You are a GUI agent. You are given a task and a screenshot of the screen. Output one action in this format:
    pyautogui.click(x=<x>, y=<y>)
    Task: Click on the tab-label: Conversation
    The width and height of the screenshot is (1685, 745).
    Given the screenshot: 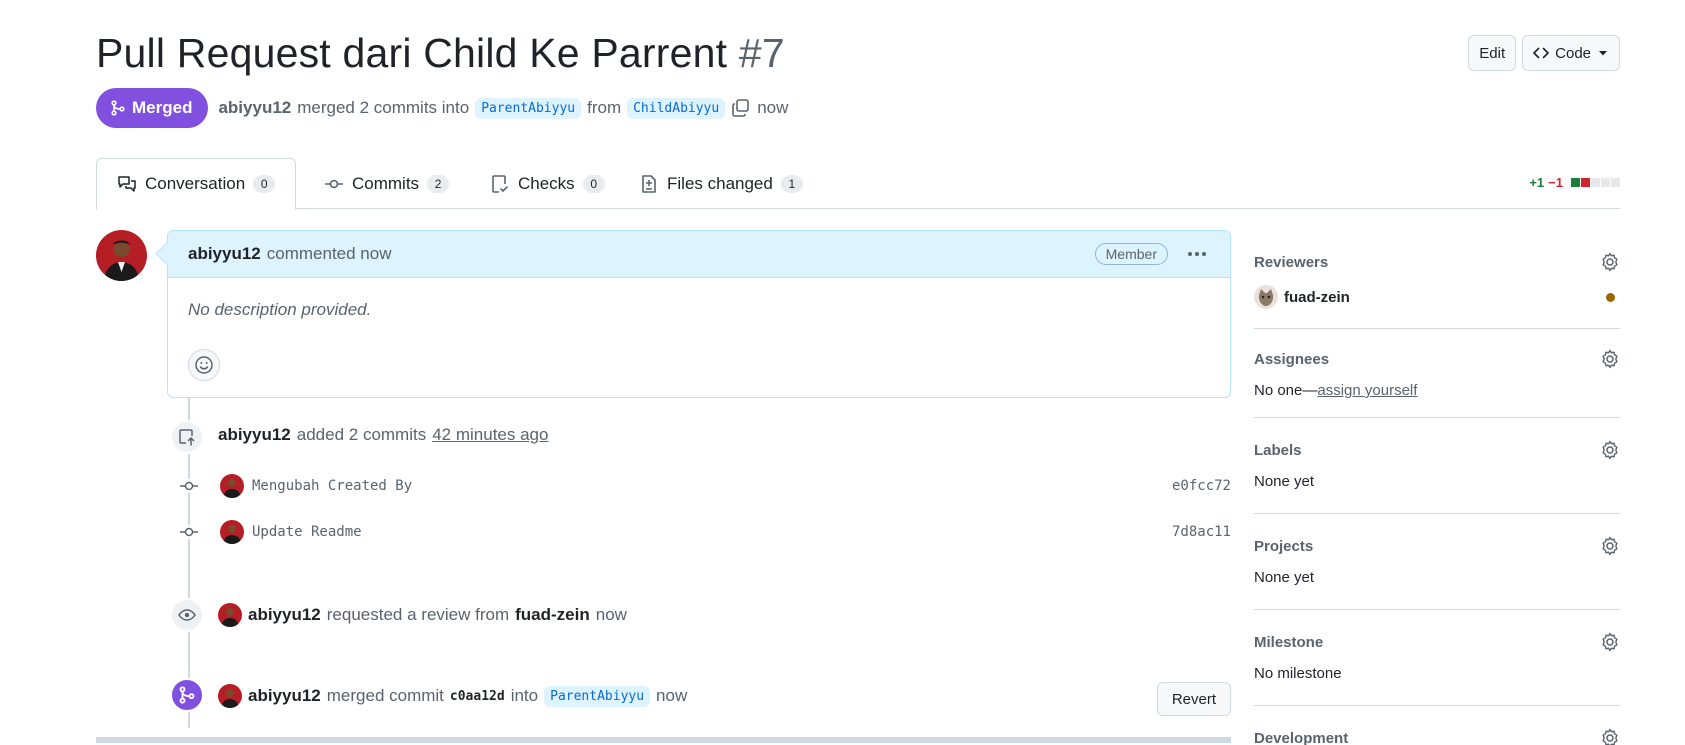 What is the action you would take?
    pyautogui.click(x=195, y=183)
    